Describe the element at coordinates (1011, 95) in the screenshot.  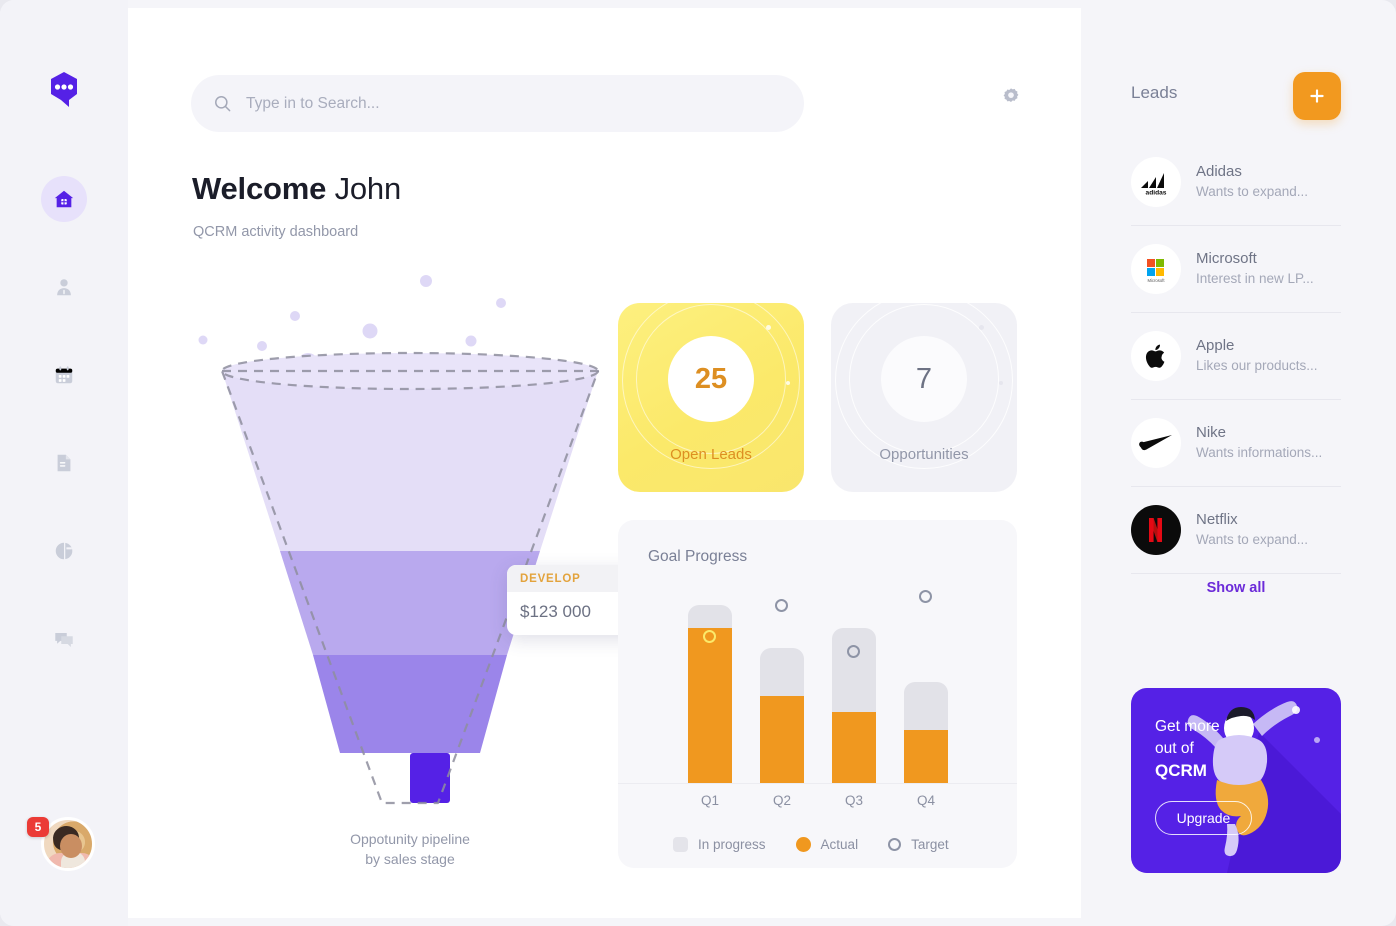
I see `gear-icon` at that location.